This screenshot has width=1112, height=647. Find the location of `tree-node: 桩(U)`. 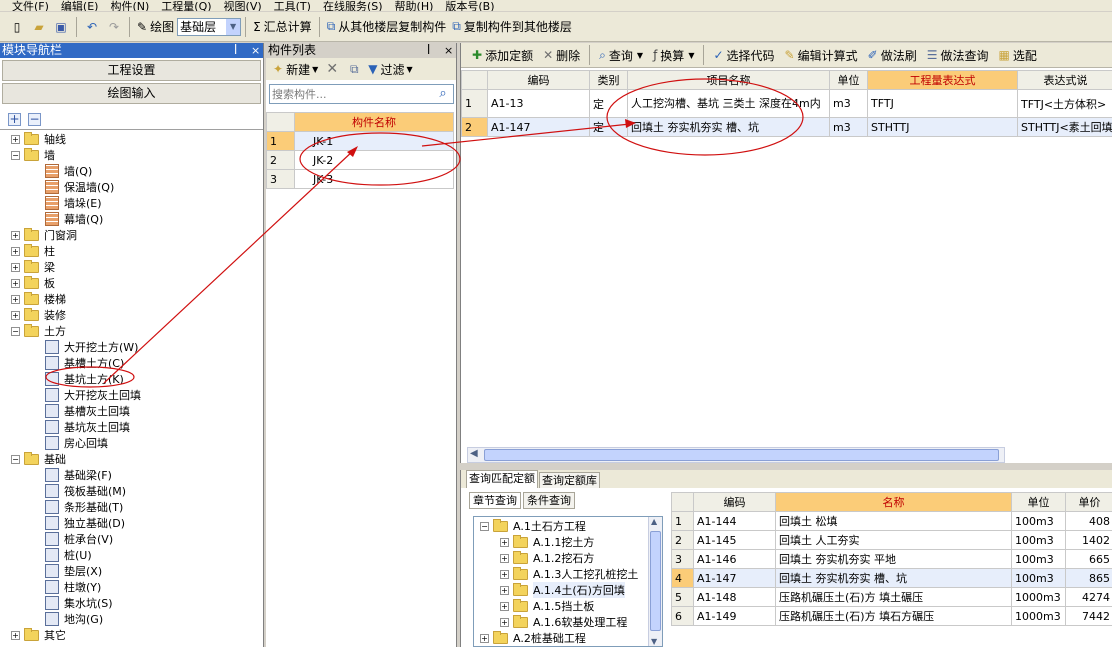

tree-node: 桩(U) is located at coordinates (131, 555).